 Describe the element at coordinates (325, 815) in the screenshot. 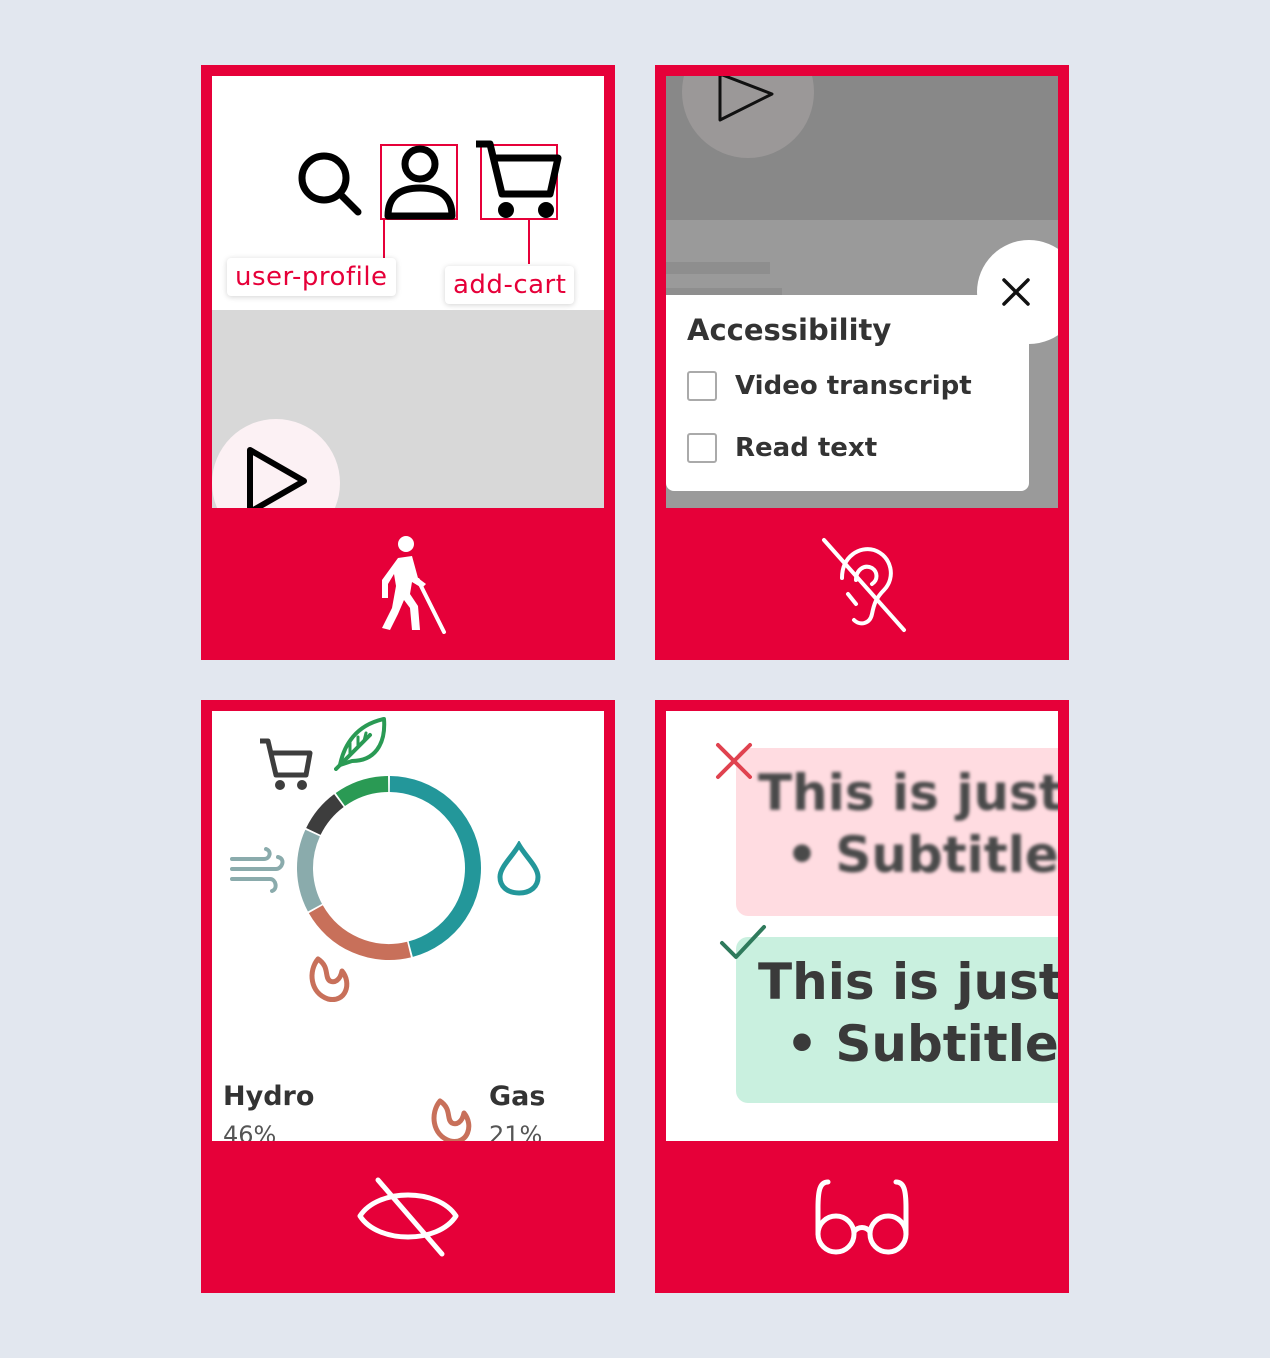

I see `donut-slice-coal` at that location.